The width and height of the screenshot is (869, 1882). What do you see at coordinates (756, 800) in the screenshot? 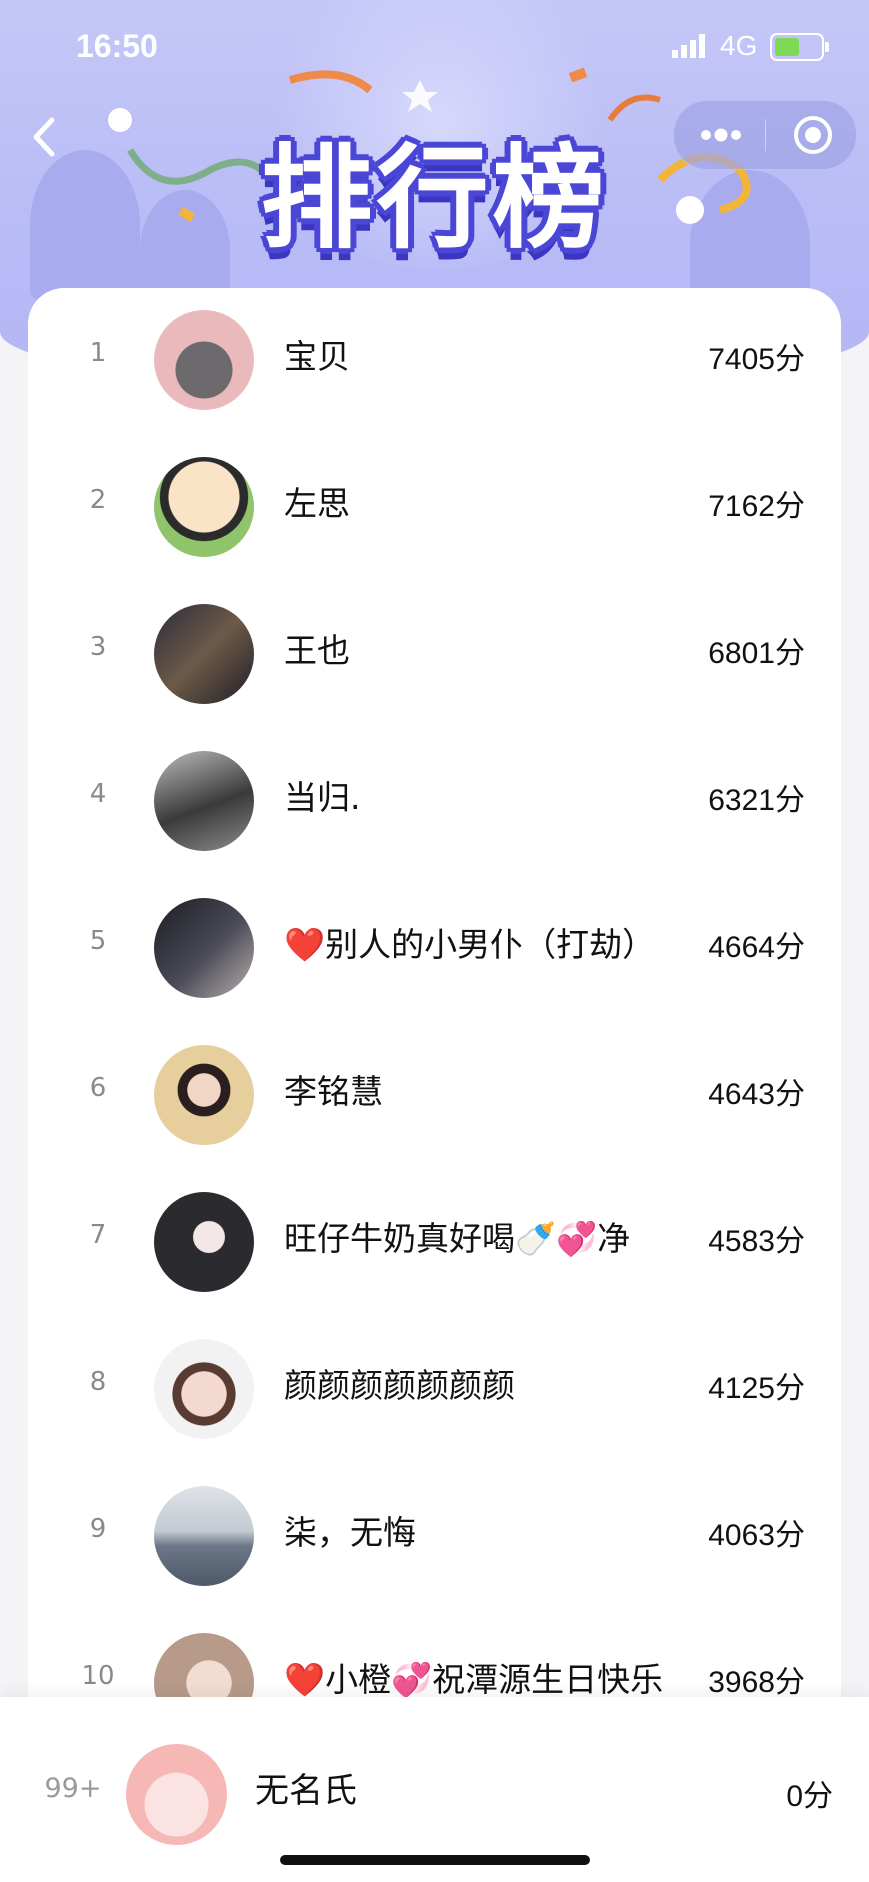
I see `user-score: 6321分` at bounding box center [756, 800].